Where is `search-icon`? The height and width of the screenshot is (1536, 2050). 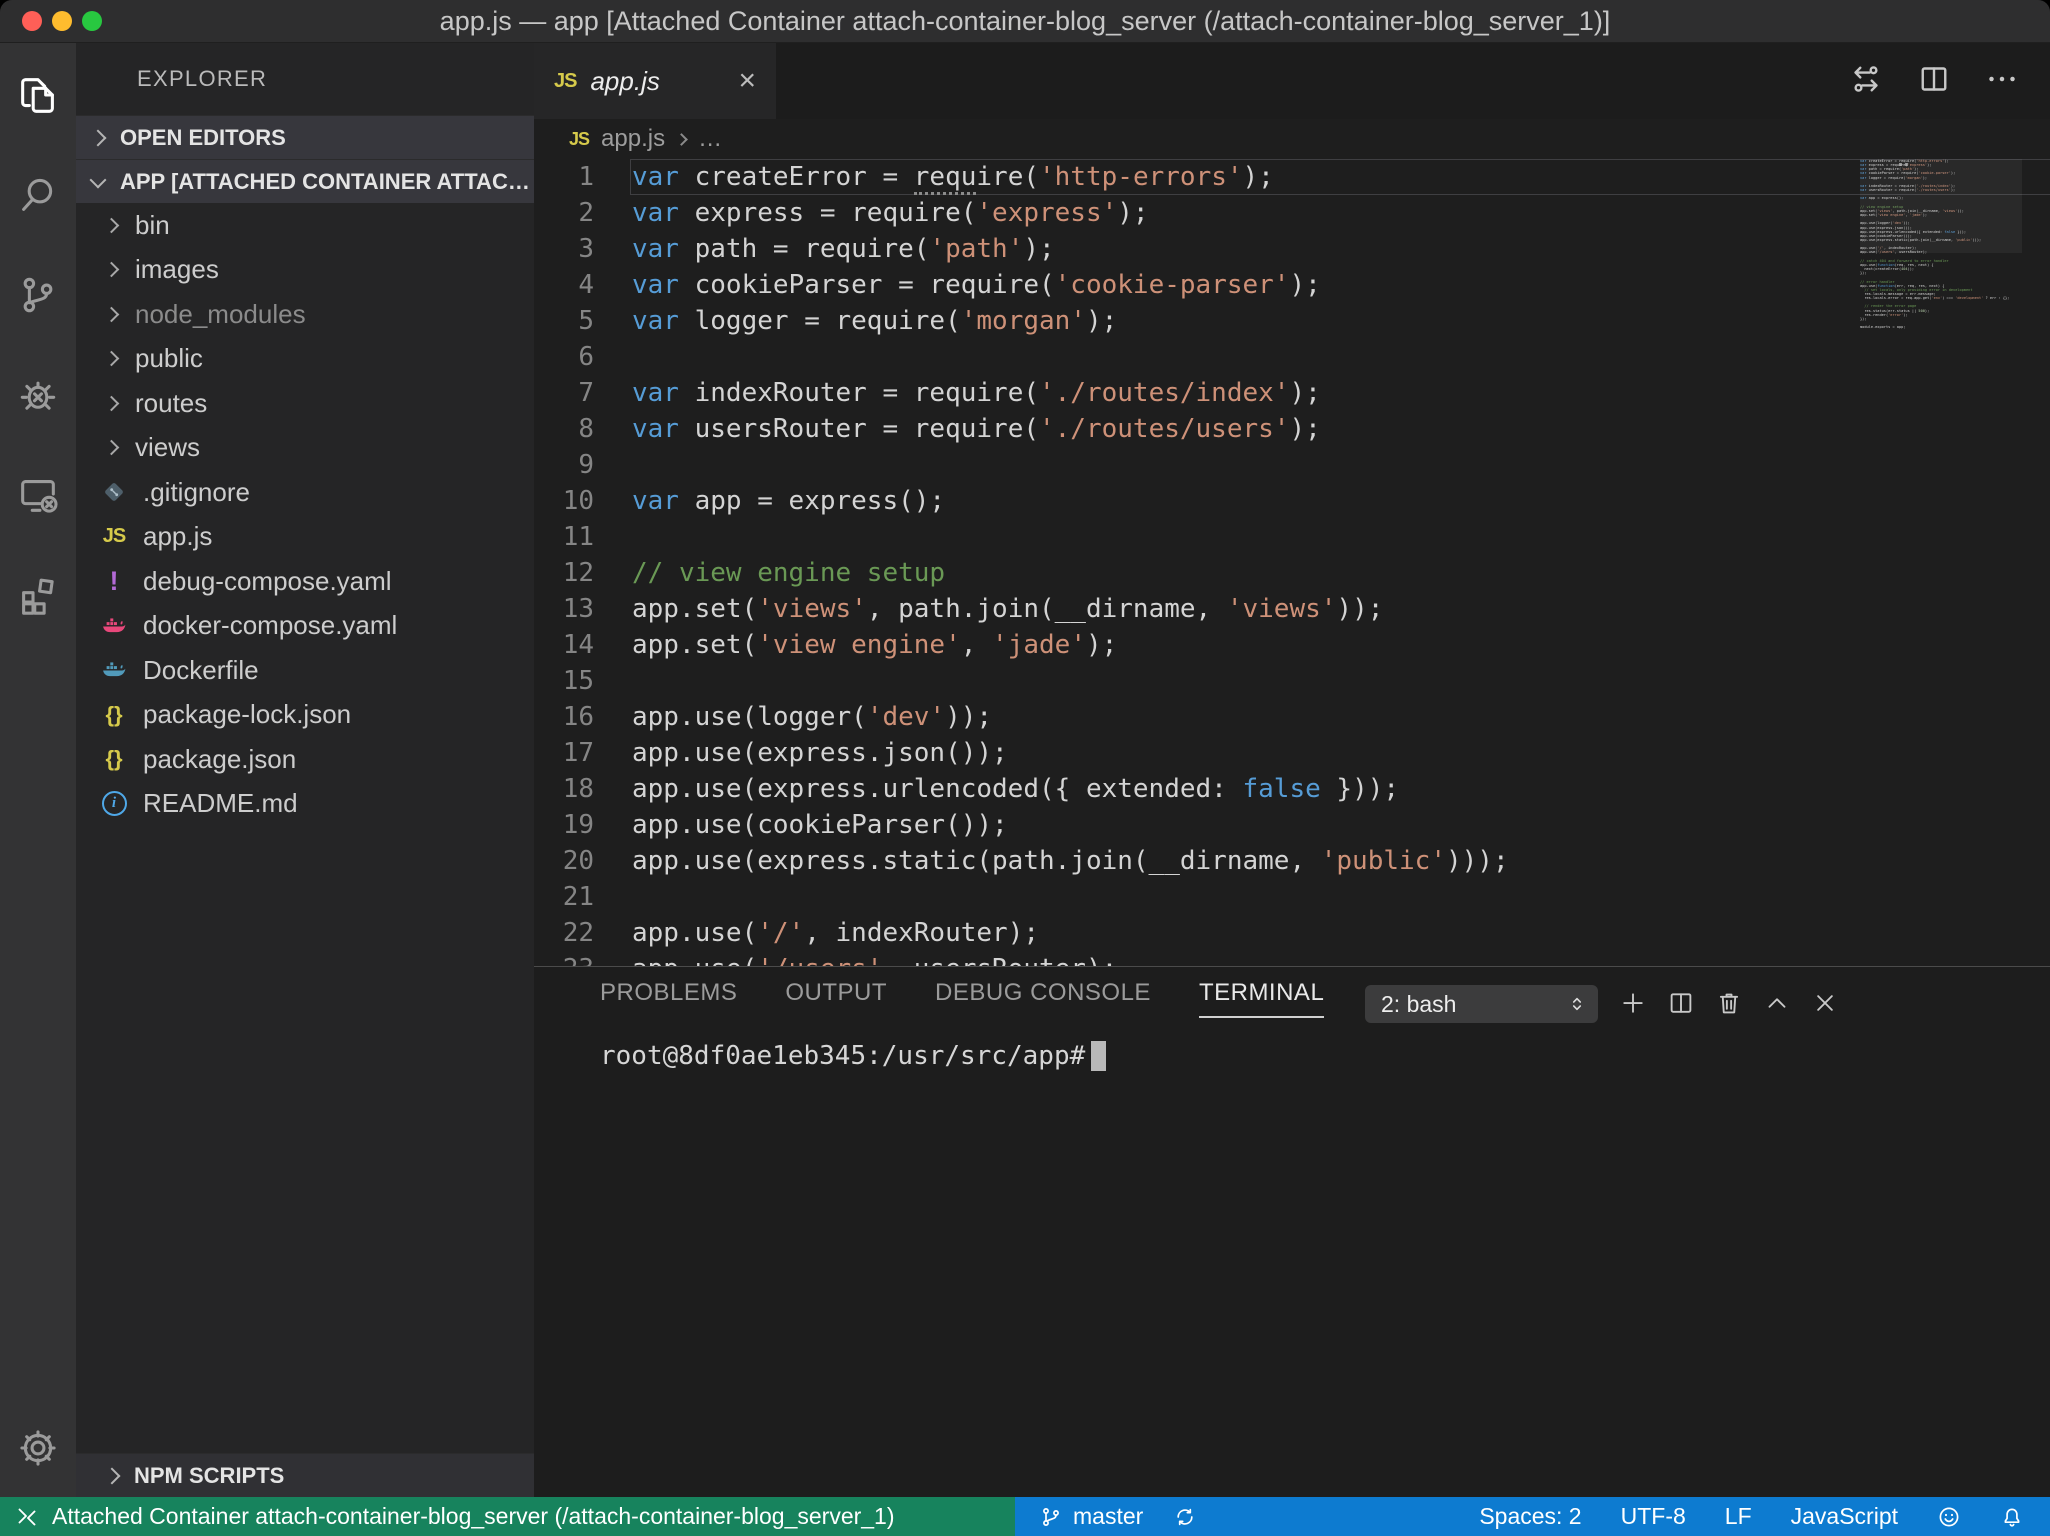
search-icon is located at coordinates (38, 195).